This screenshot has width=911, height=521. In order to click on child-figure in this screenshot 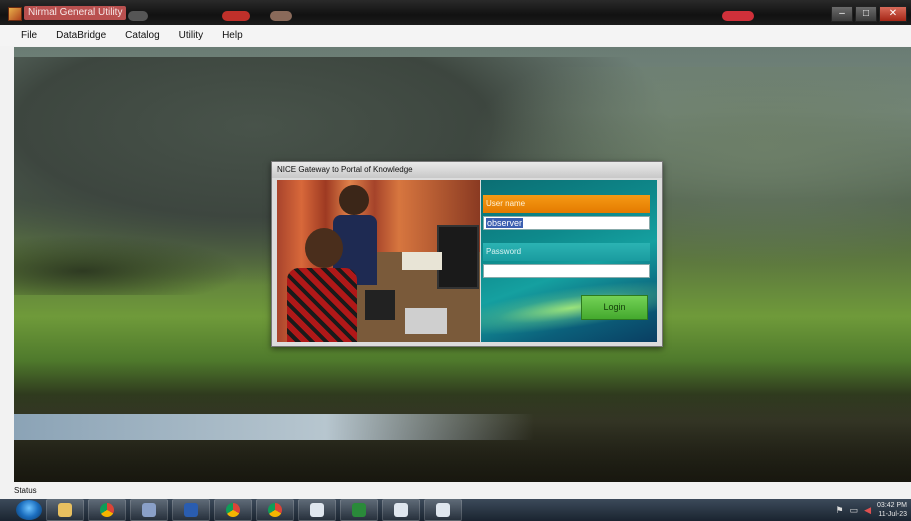, I will do `click(322, 305)`.